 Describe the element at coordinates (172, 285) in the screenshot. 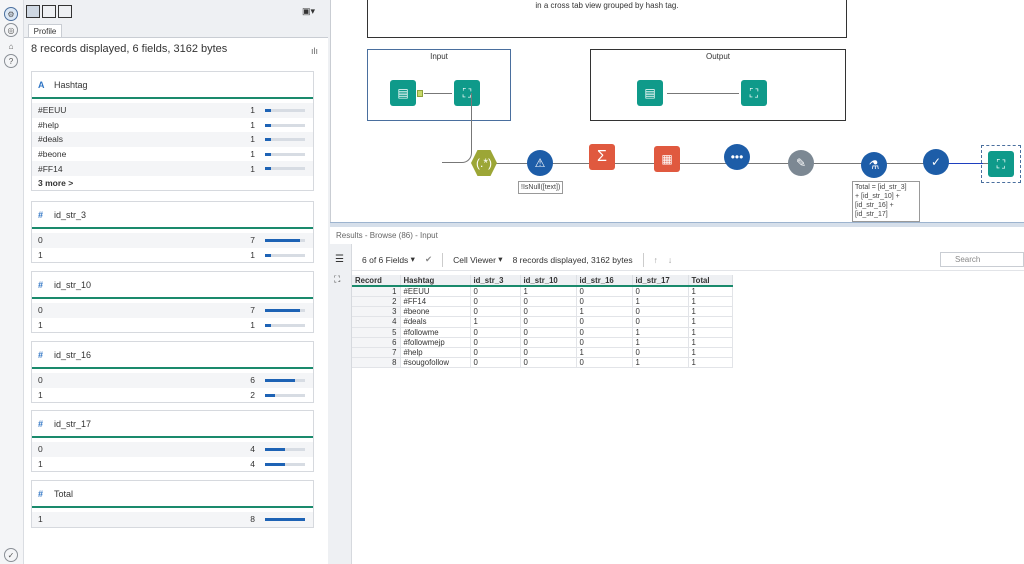

I see `card-header: # id_str_10` at that location.